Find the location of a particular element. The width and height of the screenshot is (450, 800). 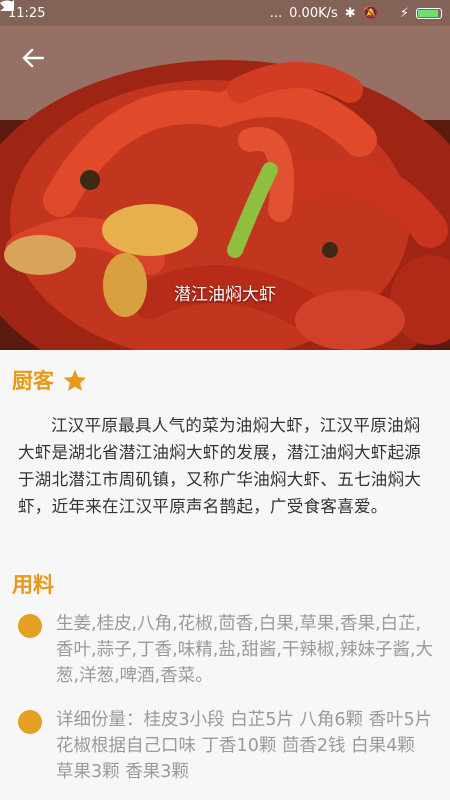

chef-section-header: 厨客 is located at coordinates (50, 380).